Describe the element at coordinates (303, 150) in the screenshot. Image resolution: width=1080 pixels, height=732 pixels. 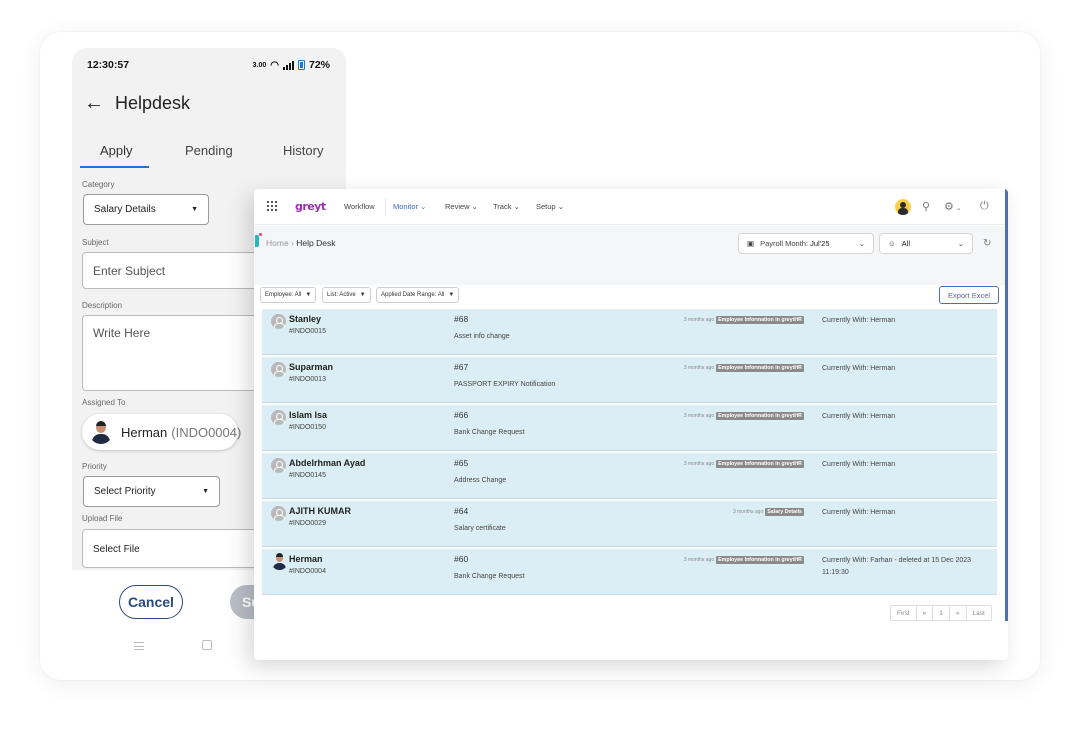
I see `tab-history: History` at that location.